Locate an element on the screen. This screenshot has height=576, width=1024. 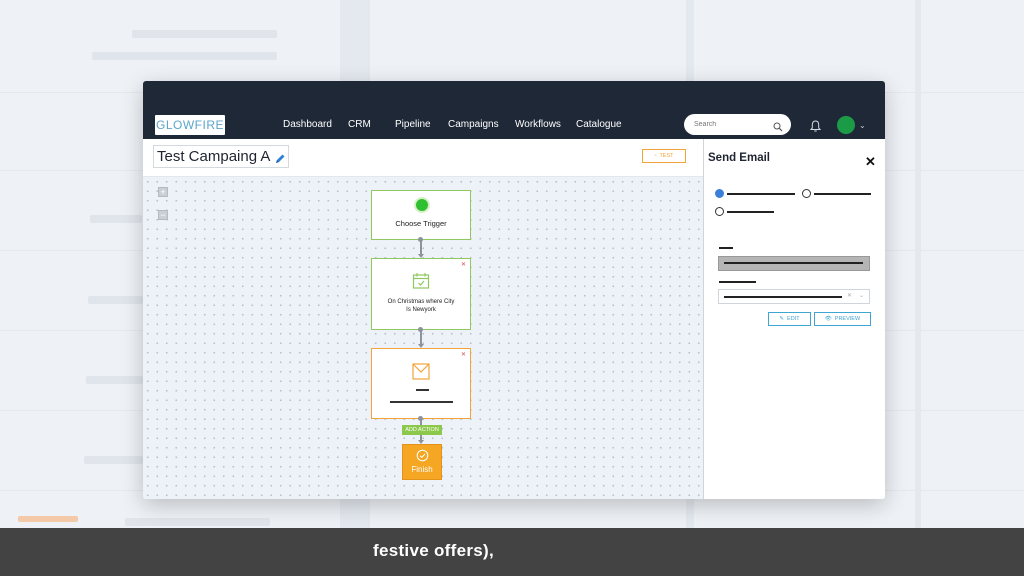
nav-item-crm: CRM is located at coordinates (359, 124).